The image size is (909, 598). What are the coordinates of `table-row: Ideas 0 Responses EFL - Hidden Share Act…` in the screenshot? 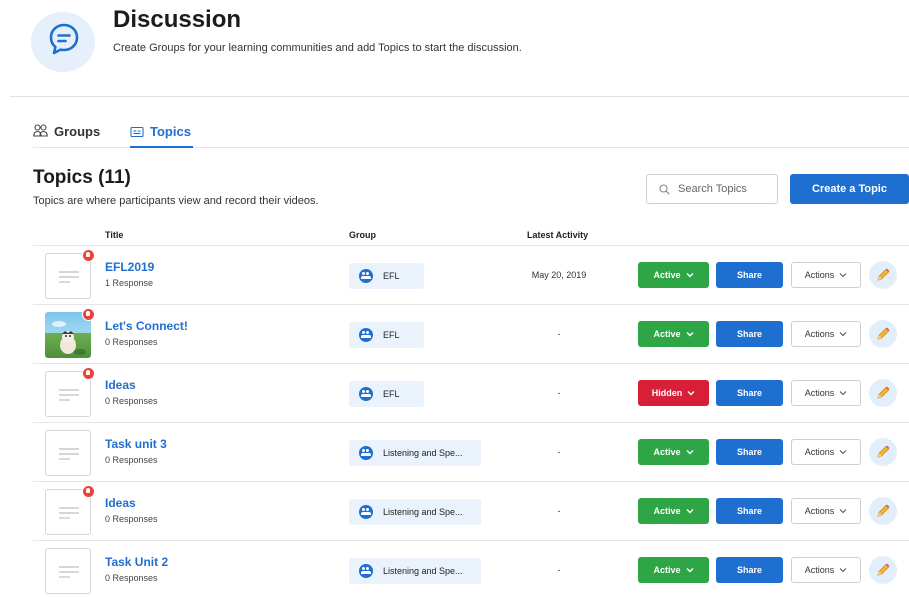 It's located at (471, 393).